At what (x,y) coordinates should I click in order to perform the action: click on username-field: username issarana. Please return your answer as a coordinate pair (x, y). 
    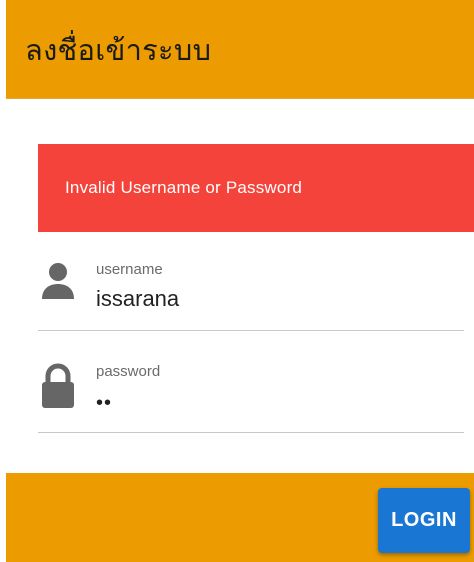
    Looking at the image, I should click on (251, 293).